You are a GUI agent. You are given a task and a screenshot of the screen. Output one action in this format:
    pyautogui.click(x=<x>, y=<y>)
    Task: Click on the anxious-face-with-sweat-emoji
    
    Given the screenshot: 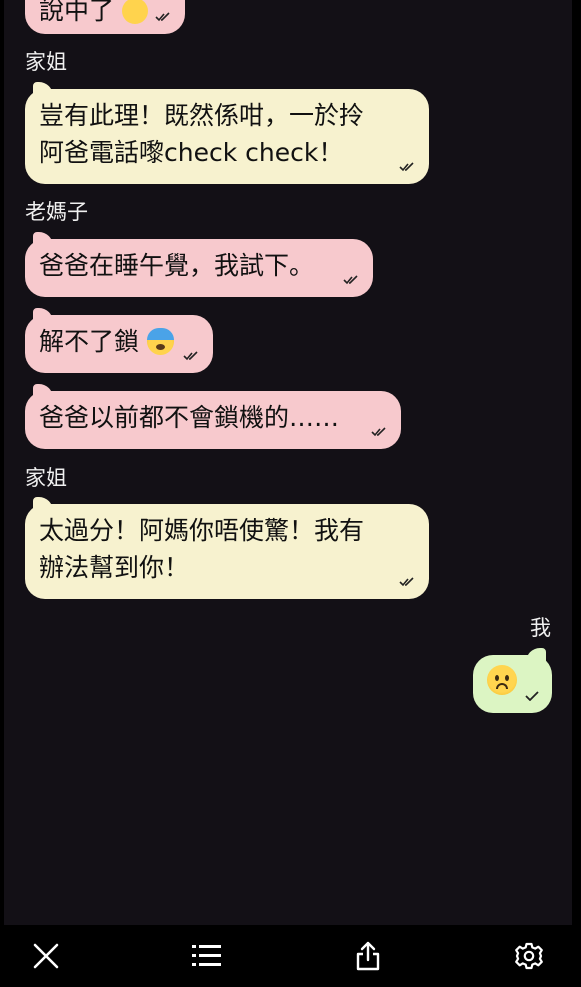 What is the action you would take?
    pyautogui.click(x=160, y=341)
    